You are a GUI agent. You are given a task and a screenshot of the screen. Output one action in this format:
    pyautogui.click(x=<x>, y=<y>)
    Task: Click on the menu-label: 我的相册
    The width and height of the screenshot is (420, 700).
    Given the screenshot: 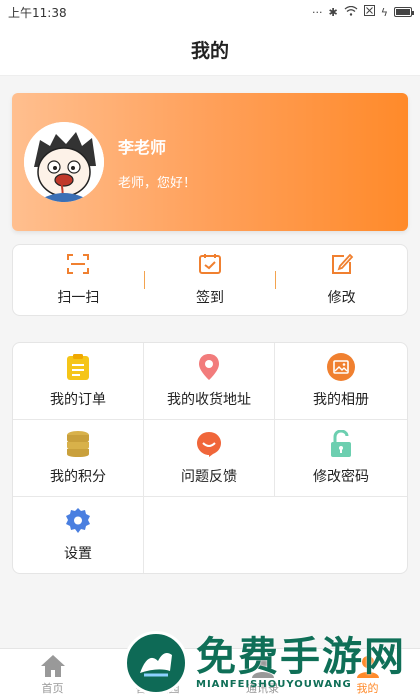 What is the action you would take?
    pyautogui.click(x=341, y=400)
    